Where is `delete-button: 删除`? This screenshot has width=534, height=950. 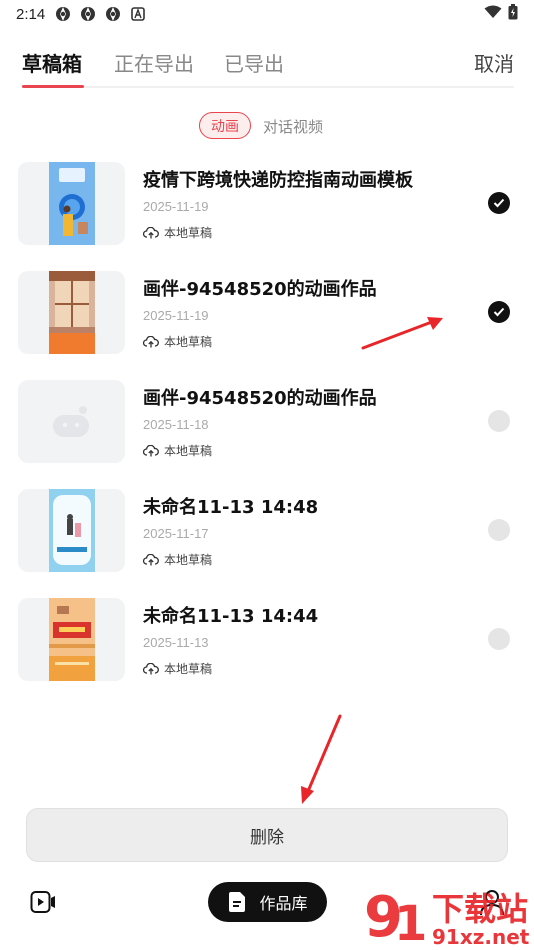
delete-button: 删除 is located at coordinates (267, 835).